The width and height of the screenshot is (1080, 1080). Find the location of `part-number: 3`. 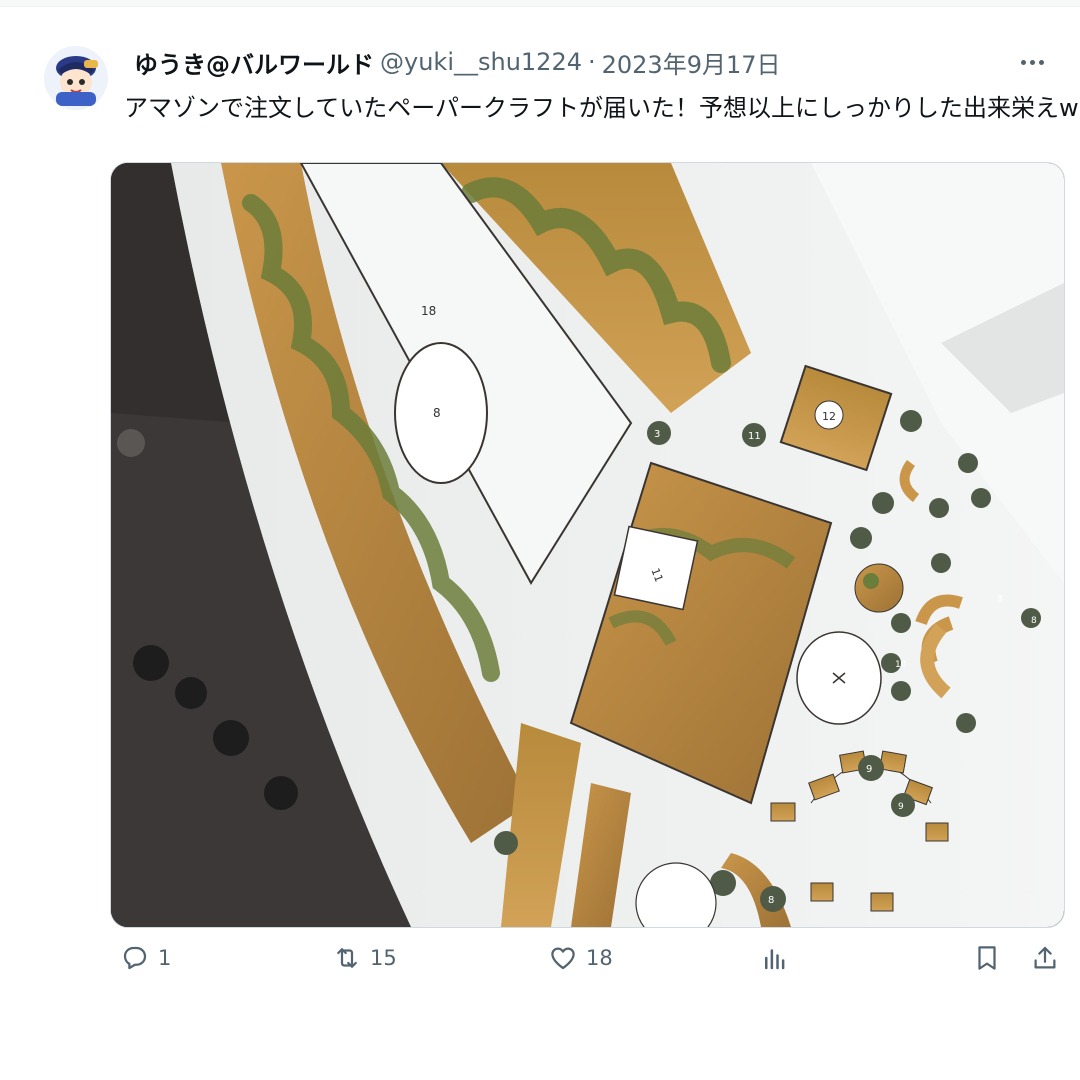

part-number: 3 is located at coordinates (657, 434).